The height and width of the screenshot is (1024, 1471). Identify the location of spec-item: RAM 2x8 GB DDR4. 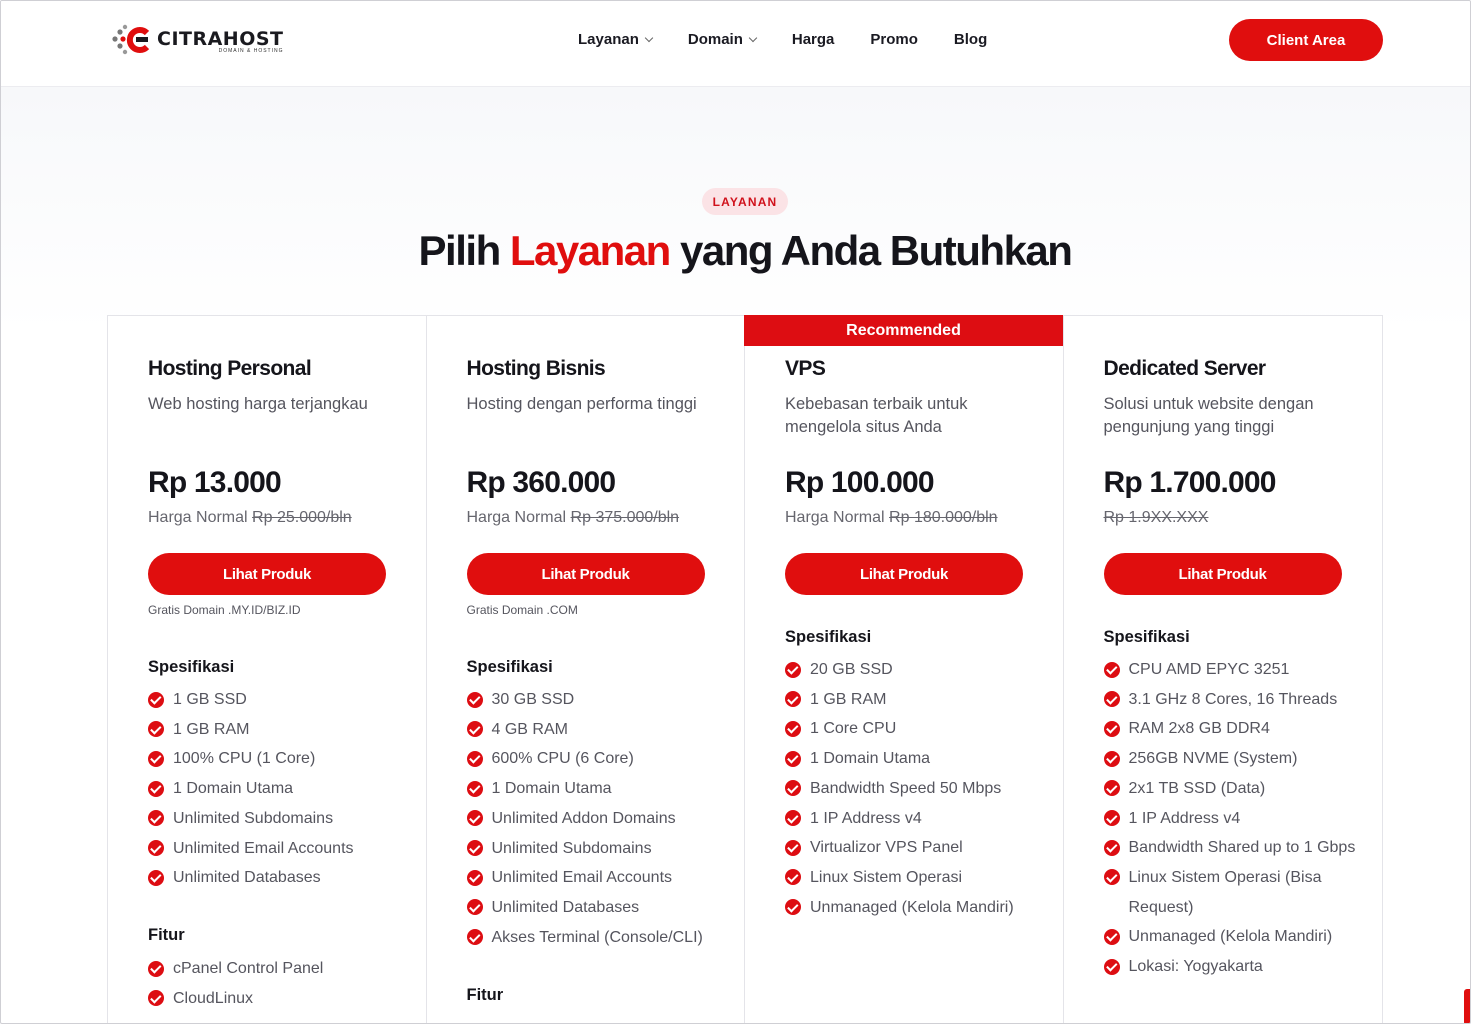
(1233, 729).